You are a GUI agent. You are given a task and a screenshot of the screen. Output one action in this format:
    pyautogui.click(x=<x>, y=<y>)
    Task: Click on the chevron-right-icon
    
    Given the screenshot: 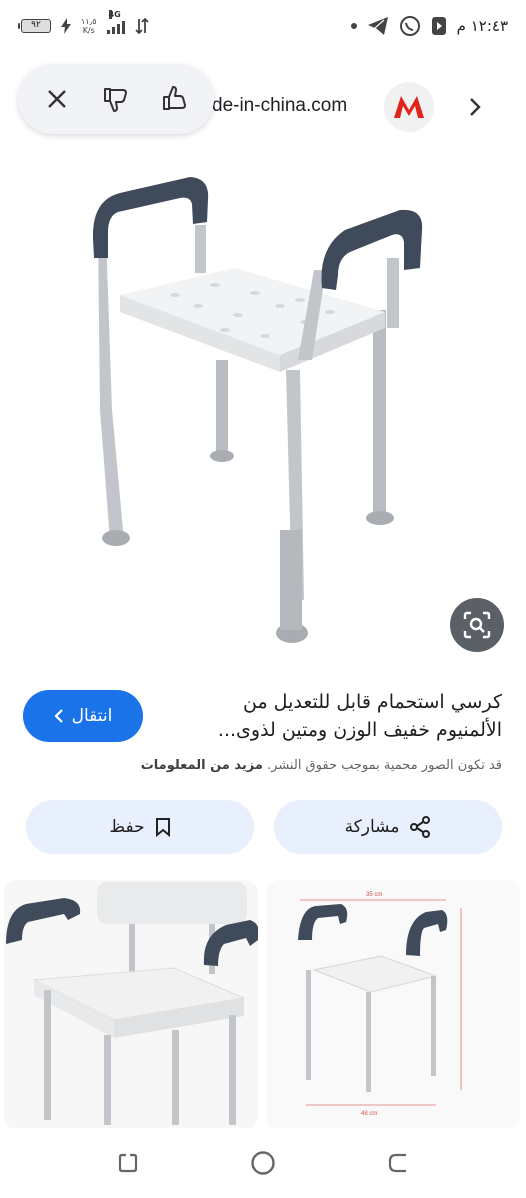 What is the action you would take?
    pyautogui.click(x=475, y=107)
    